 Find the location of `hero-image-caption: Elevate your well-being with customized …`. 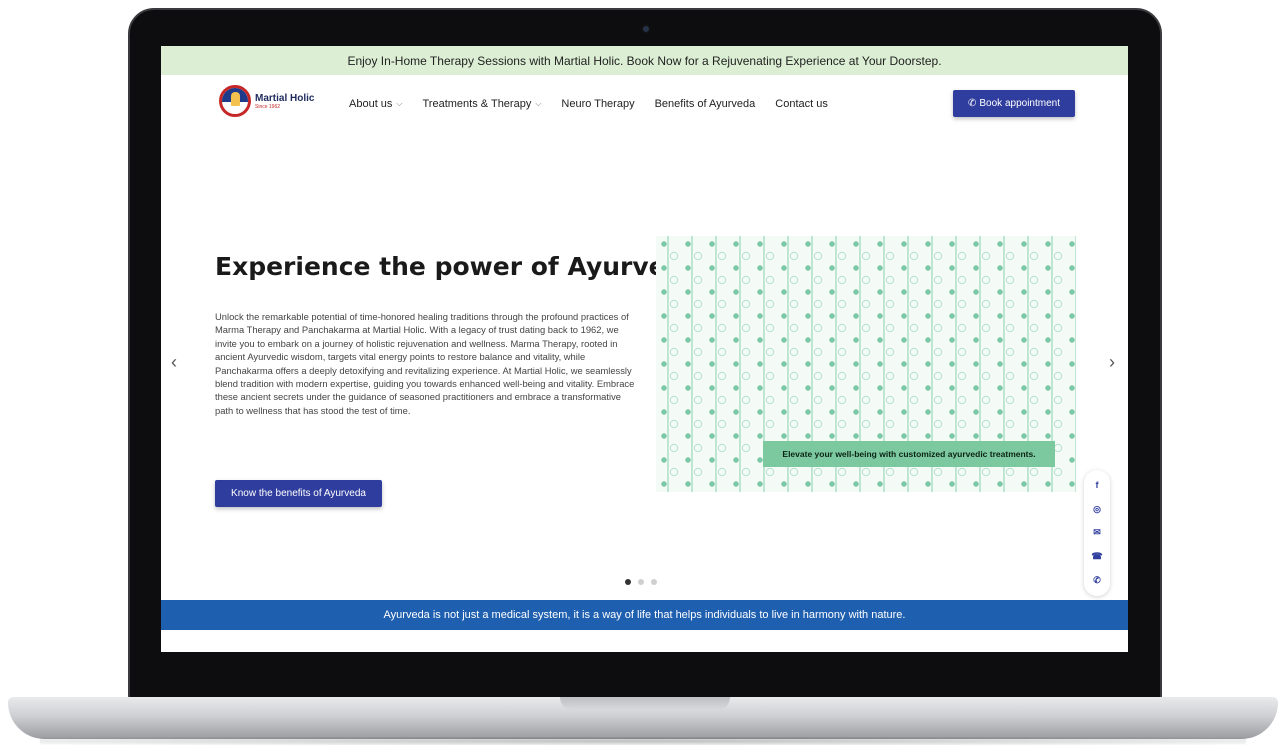

hero-image-caption: Elevate your well-being with customized … is located at coordinates (909, 454).